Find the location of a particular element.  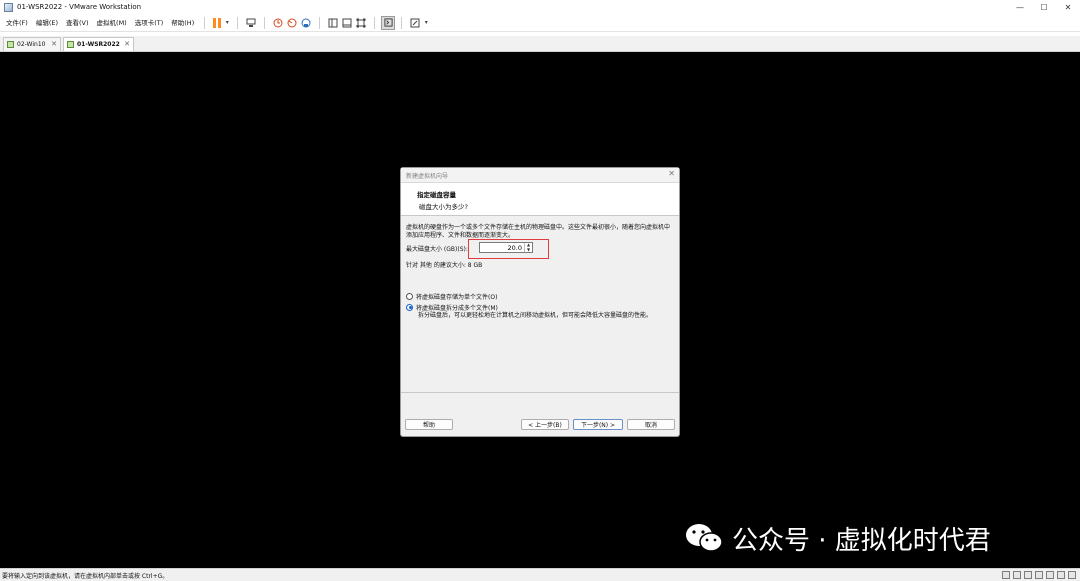

header-subtitle: 磁盘大小为多少? is located at coordinates (443, 207).